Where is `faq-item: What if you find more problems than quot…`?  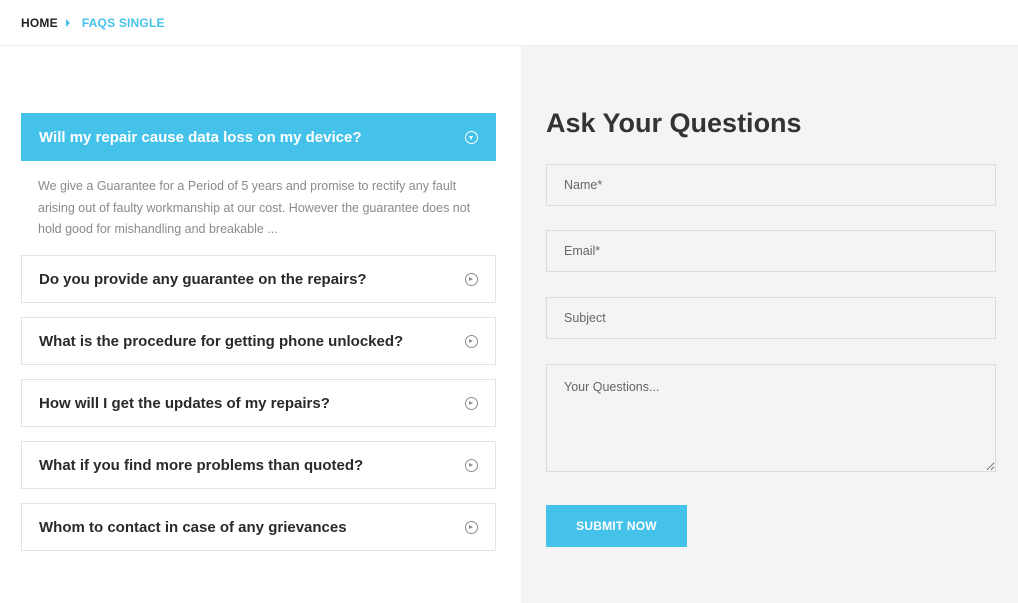
faq-item: What if you find more problems than quot… is located at coordinates (258, 465).